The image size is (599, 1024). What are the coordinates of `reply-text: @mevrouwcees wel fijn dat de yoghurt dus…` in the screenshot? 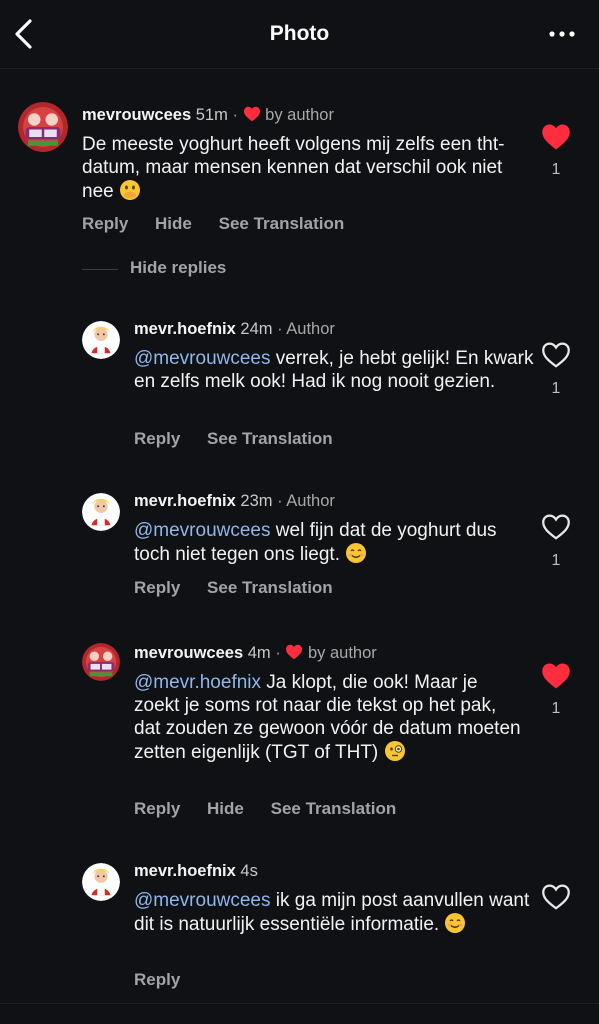 It's located at (334, 542).